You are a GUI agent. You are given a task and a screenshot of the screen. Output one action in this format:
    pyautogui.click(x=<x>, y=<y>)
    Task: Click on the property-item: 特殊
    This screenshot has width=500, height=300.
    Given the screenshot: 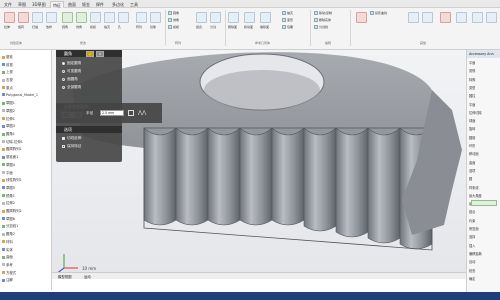 What is the action you would take?
    pyautogui.click(x=472, y=79)
    